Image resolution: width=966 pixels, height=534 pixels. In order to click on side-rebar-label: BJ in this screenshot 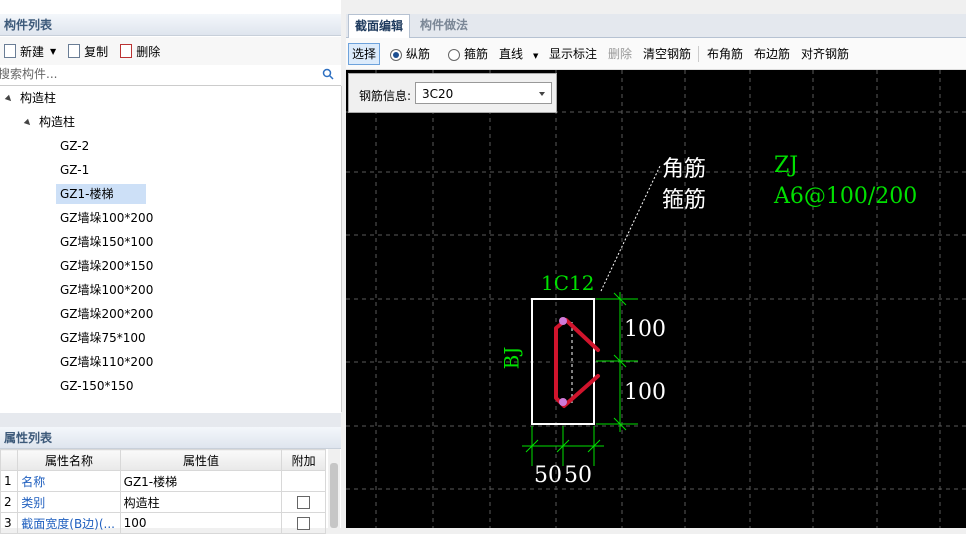, I will do `click(511, 358)`.